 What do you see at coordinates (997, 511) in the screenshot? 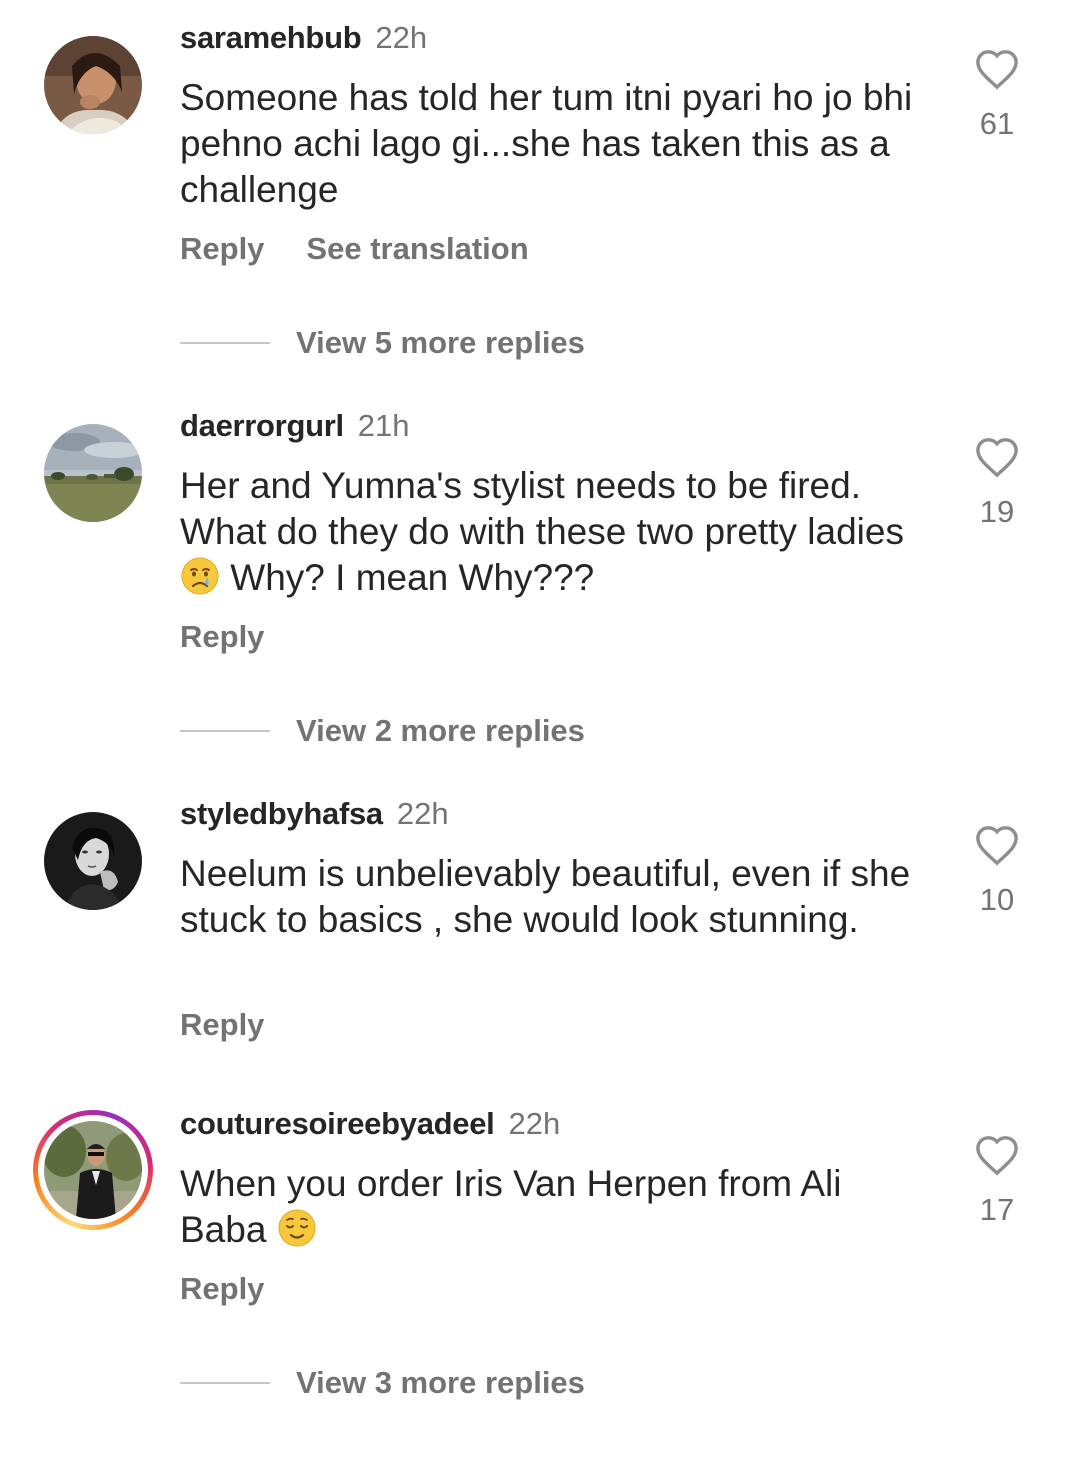
I see `like-count: 19` at bounding box center [997, 511].